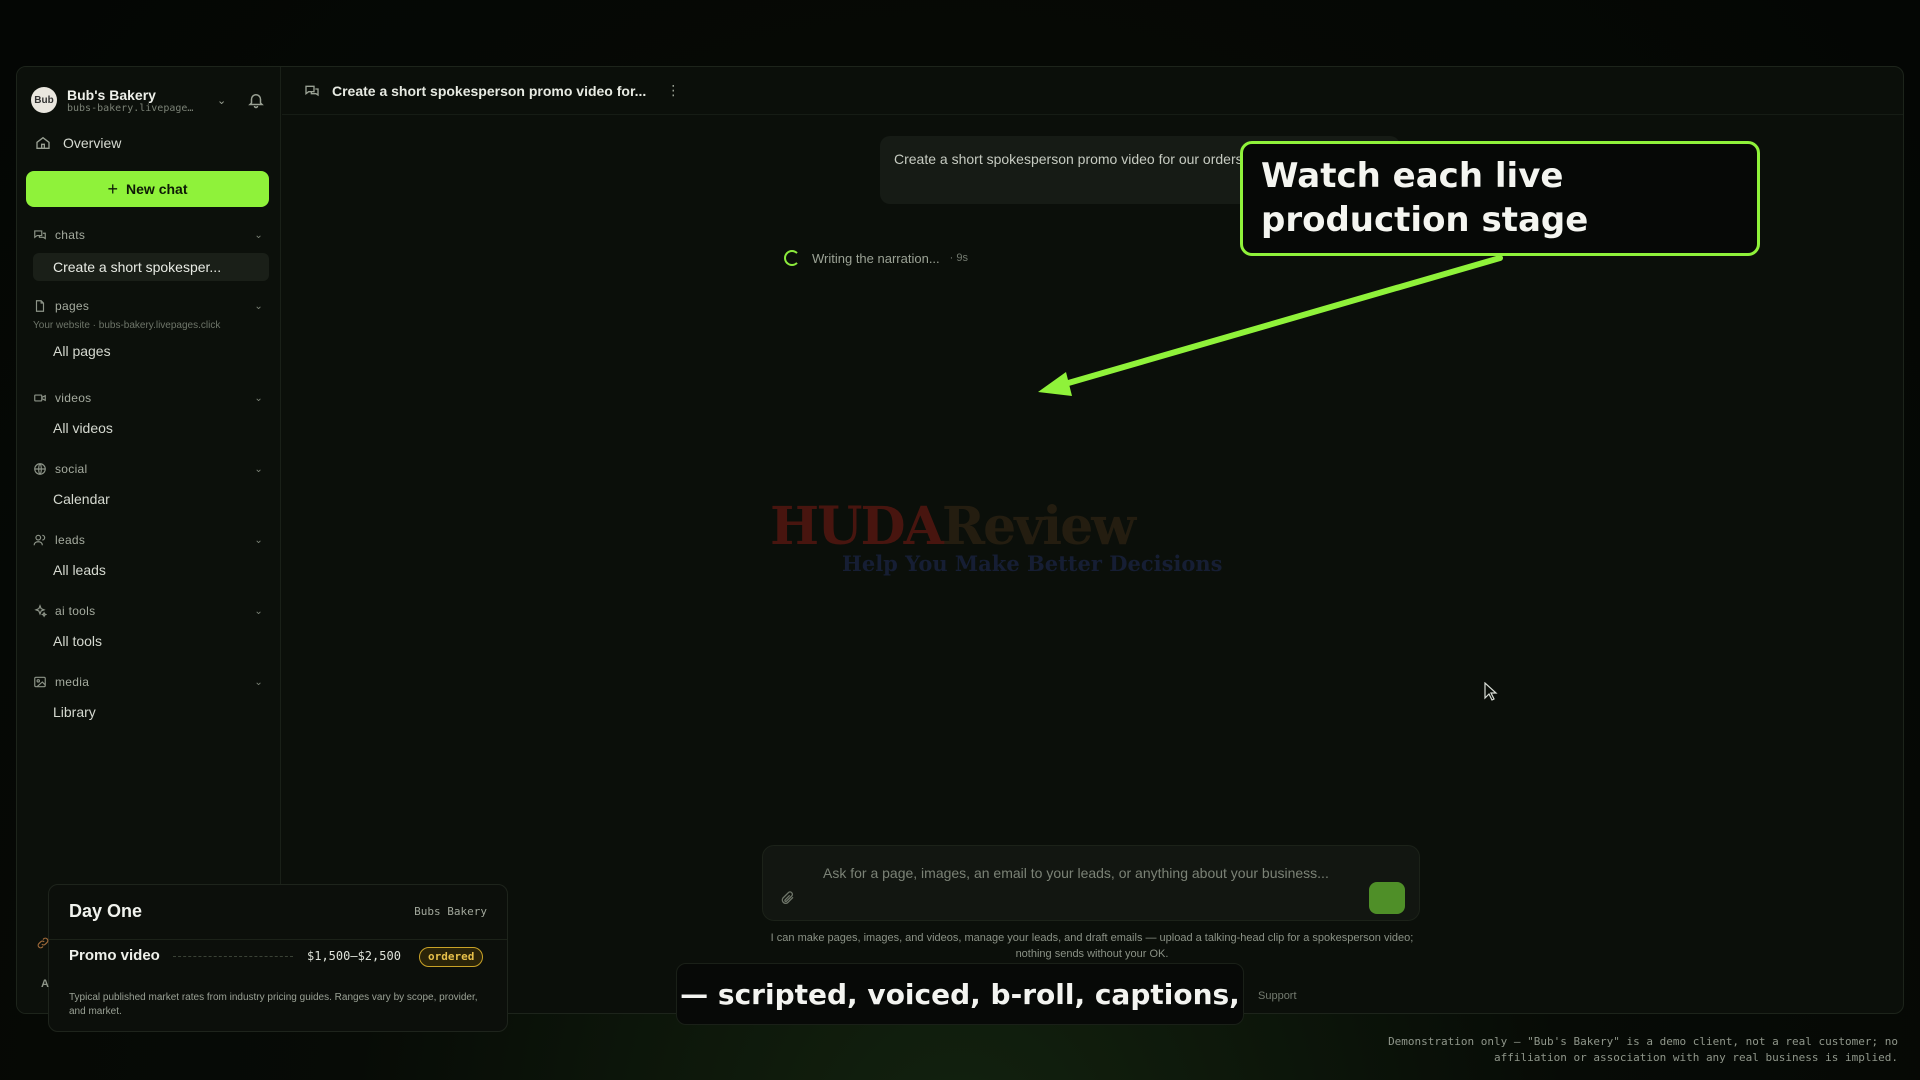 The width and height of the screenshot is (1920, 1080). I want to click on globe-icon, so click(40, 469).